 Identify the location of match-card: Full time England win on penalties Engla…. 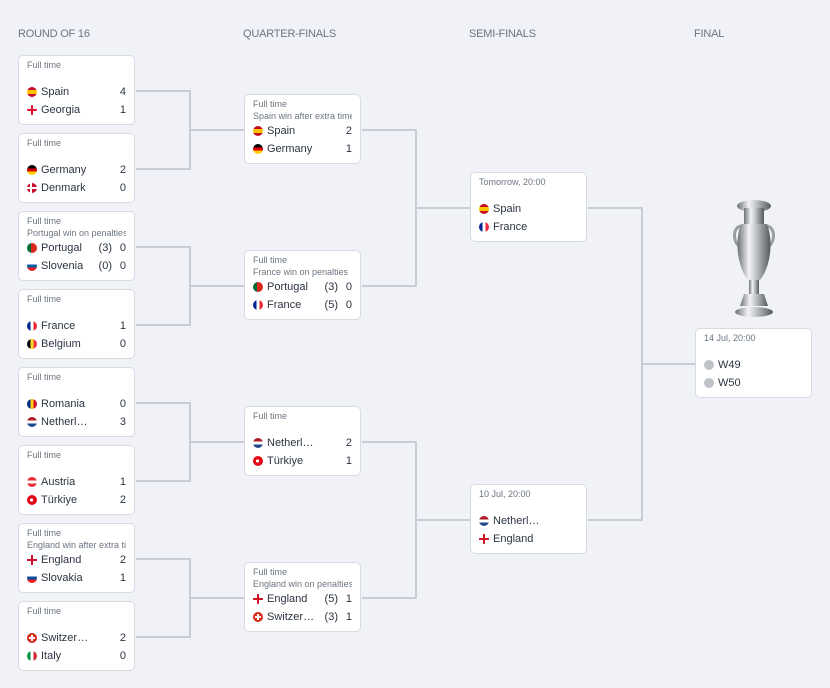
(302, 597).